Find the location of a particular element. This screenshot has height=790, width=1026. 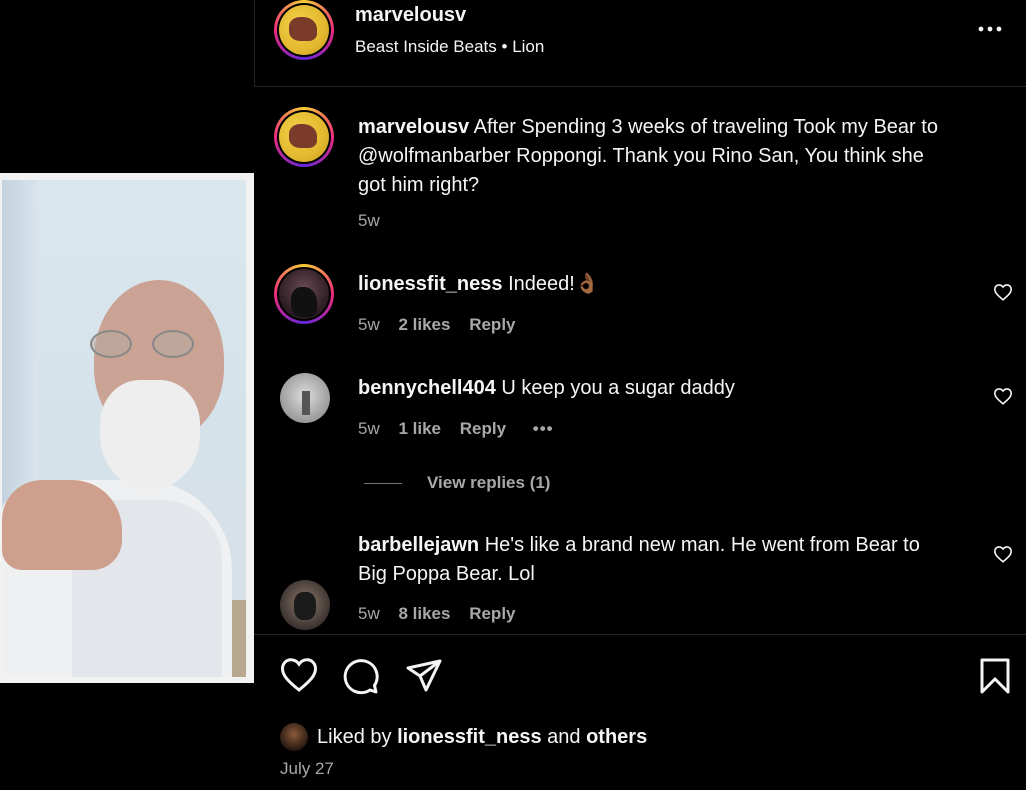

share-button is located at coordinates (424, 678).